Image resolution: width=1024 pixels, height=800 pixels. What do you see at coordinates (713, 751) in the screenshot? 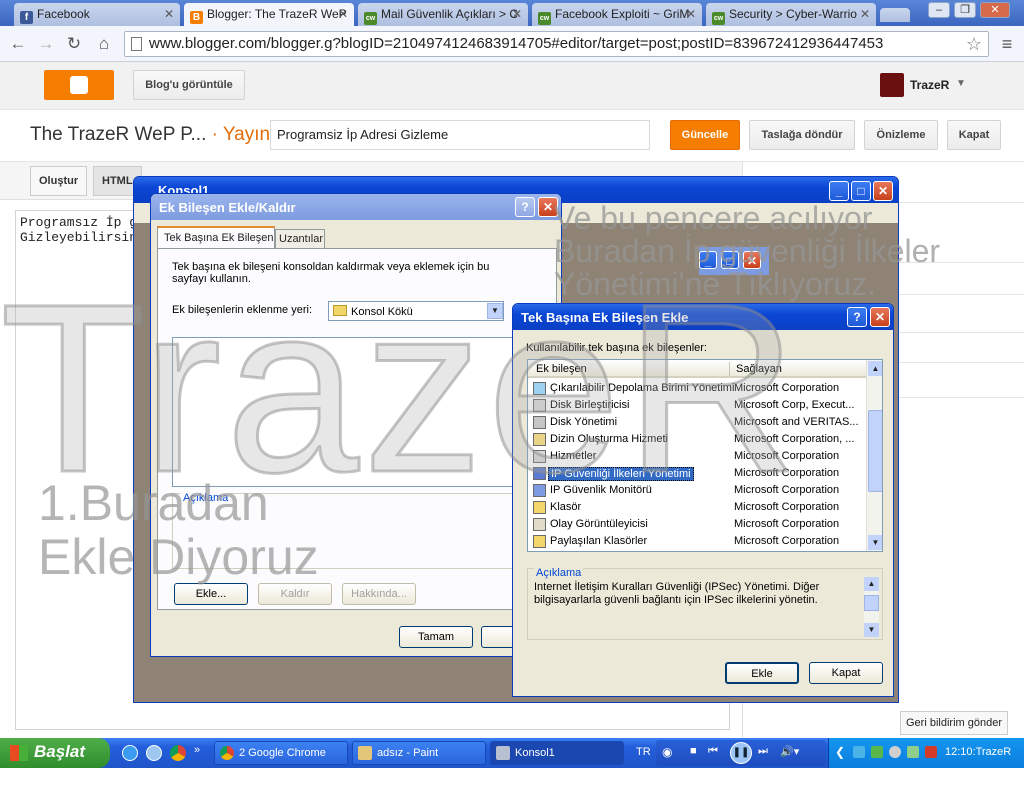
I see `previous-icon: ⏮` at bounding box center [713, 751].